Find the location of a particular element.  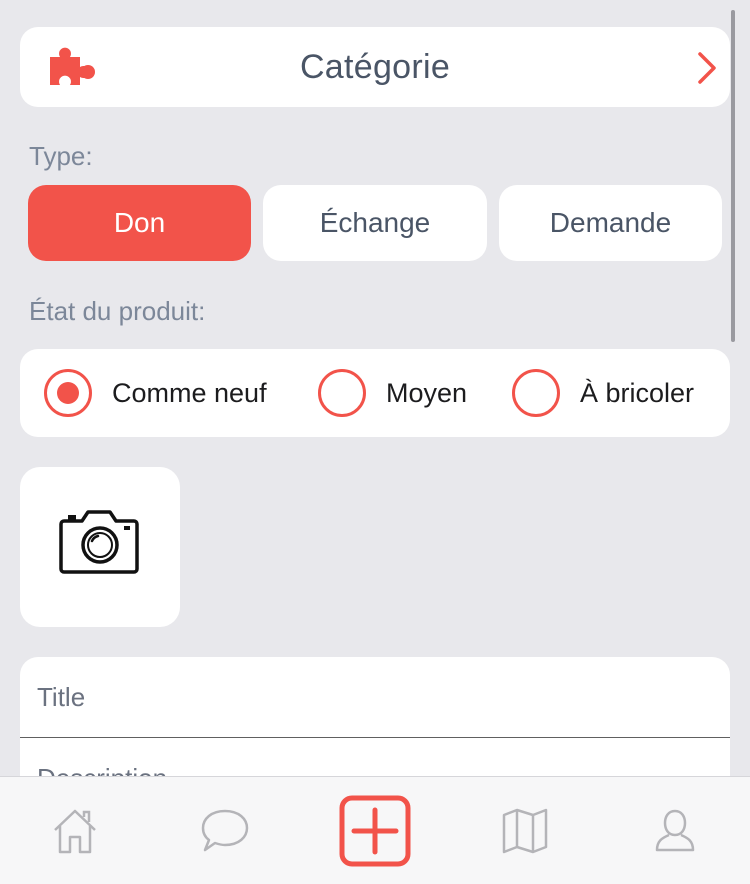

tab-bar is located at coordinates (375, 830).